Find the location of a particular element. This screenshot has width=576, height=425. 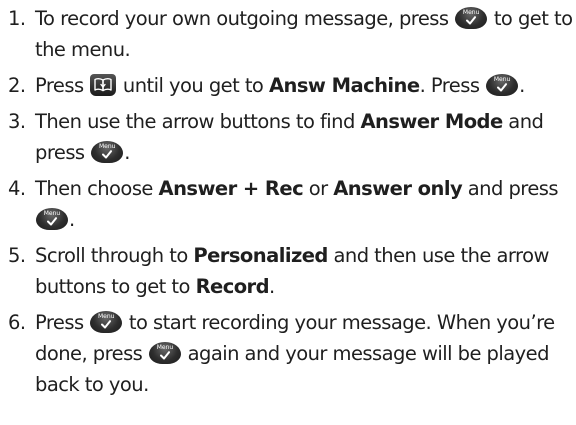

step-number: 6. is located at coordinates (17, 322).